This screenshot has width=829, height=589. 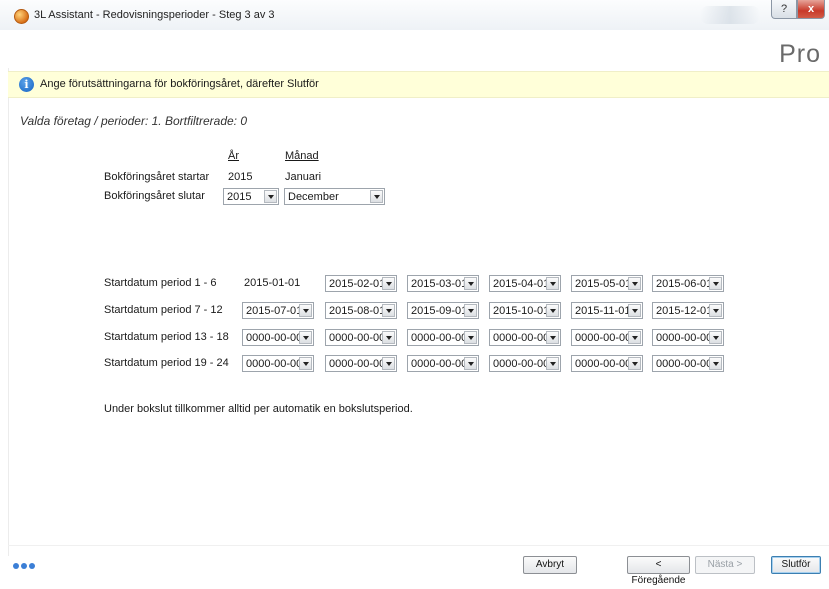 What do you see at coordinates (166, 363) in the screenshot?
I see `period-row-label-19-24: Startdatum period 19 - 24` at bounding box center [166, 363].